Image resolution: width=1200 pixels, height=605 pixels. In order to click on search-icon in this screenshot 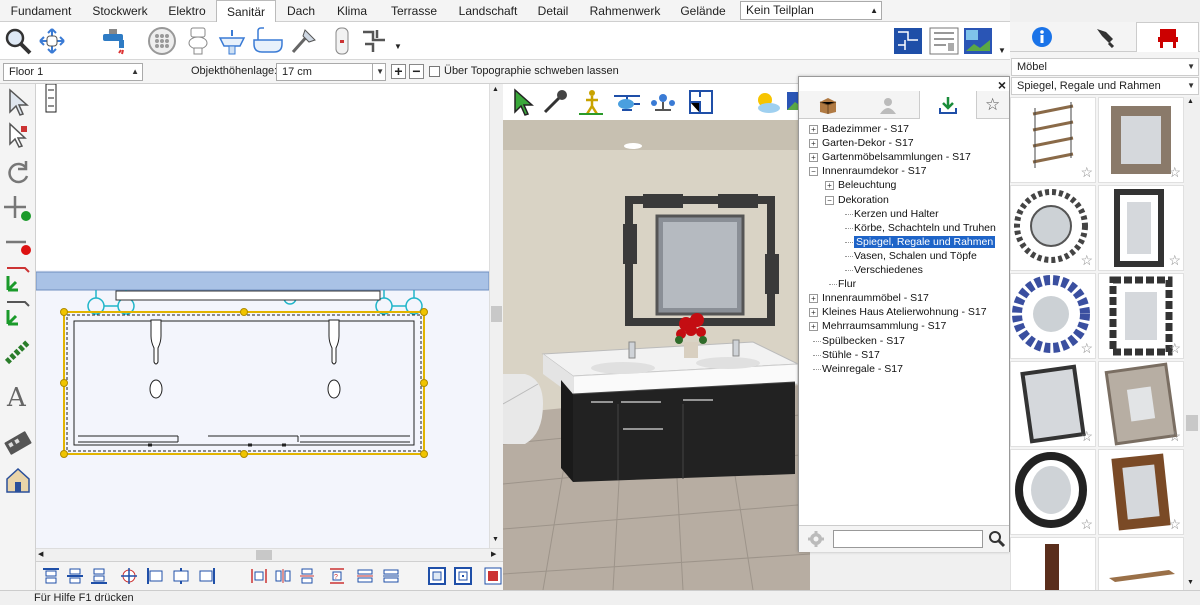, I will do `click(997, 540)`.